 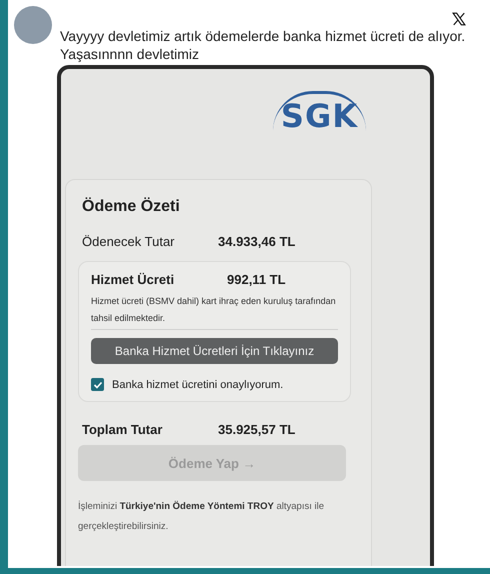 I want to click on fee-value: 992,11 TL, so click(x=256, y=279).